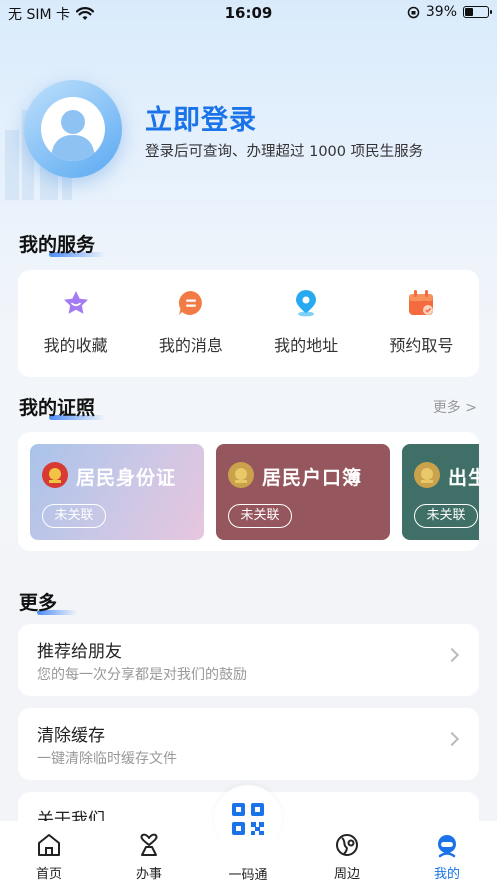  What do you see at coordinates (62, 243) in the screenshot?
I see `section-title-my-services: 我的服务` at bounding box center [62, 243].